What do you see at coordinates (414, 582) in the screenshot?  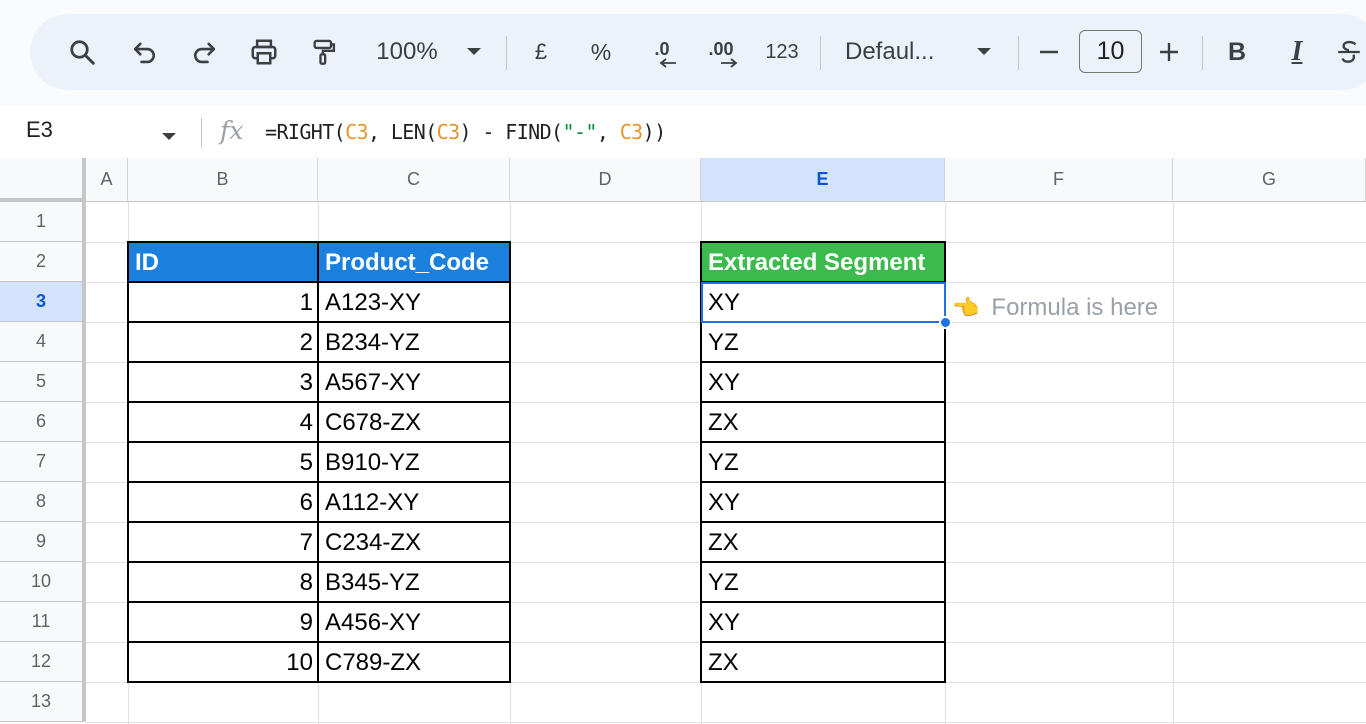 I see `cell-product-code: B345-YZ` at bounding box center [414, 582].